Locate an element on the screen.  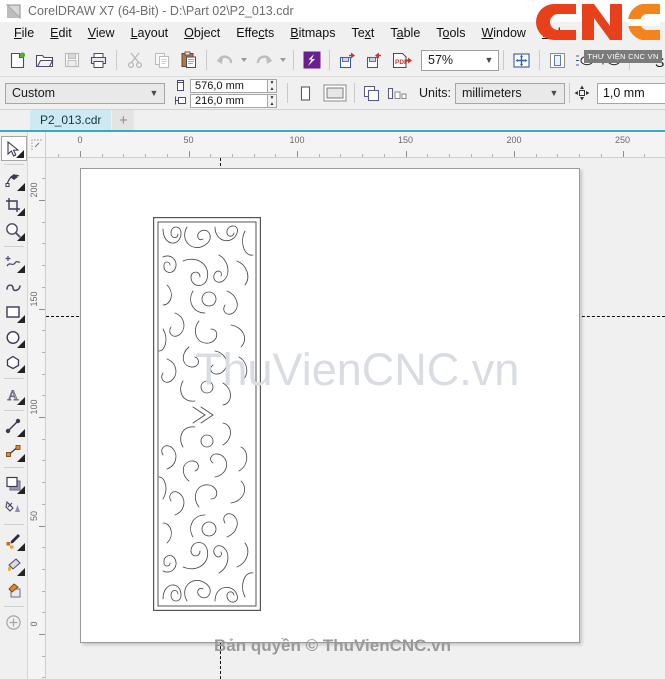
vertical-ruler: 200 150 100 50 0 is located at coordinates (37, 418).